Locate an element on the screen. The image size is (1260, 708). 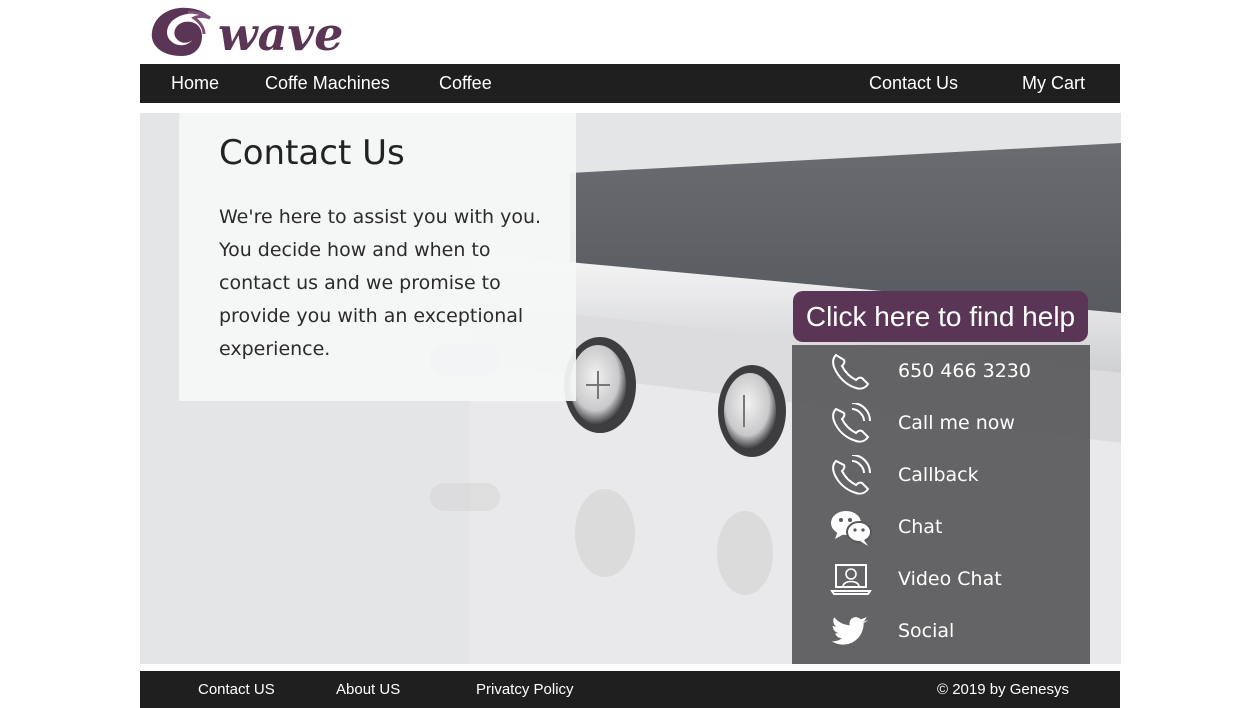
help-option-callback: Callback is located at coordinates (941, 475).